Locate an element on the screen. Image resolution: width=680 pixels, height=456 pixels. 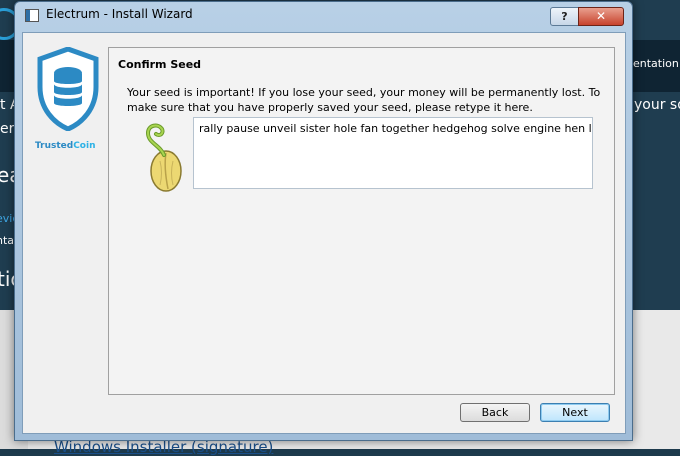
background-text-entation: entation is located at coordinates (656, 63).